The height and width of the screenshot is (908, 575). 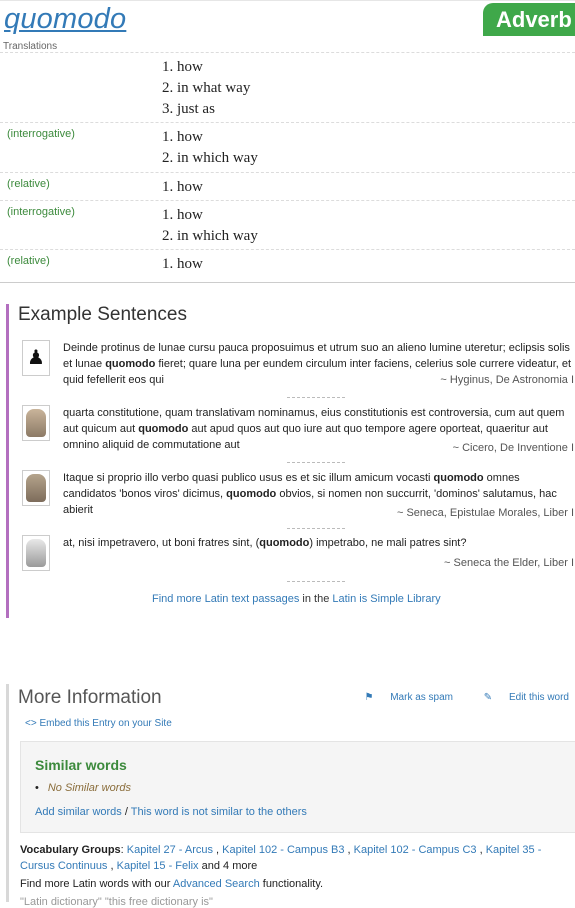 I want to click on translation-row: 1. how 2. in what way 3. just as, so click(x=287, y=87).